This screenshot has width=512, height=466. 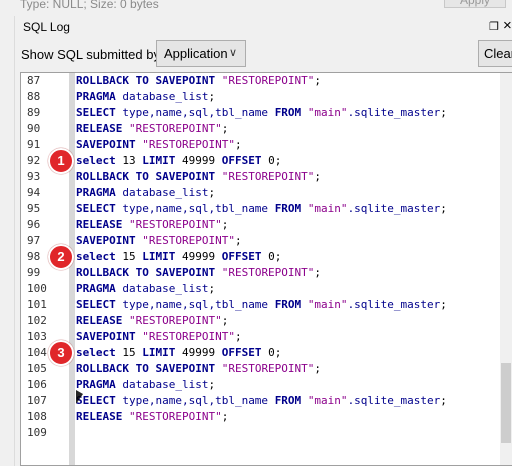 What do you see at coordinates (261, 97) in the screenshot?
I see `log-line: 88 PRAGMA database_list;` at bounding box center [261, 97].